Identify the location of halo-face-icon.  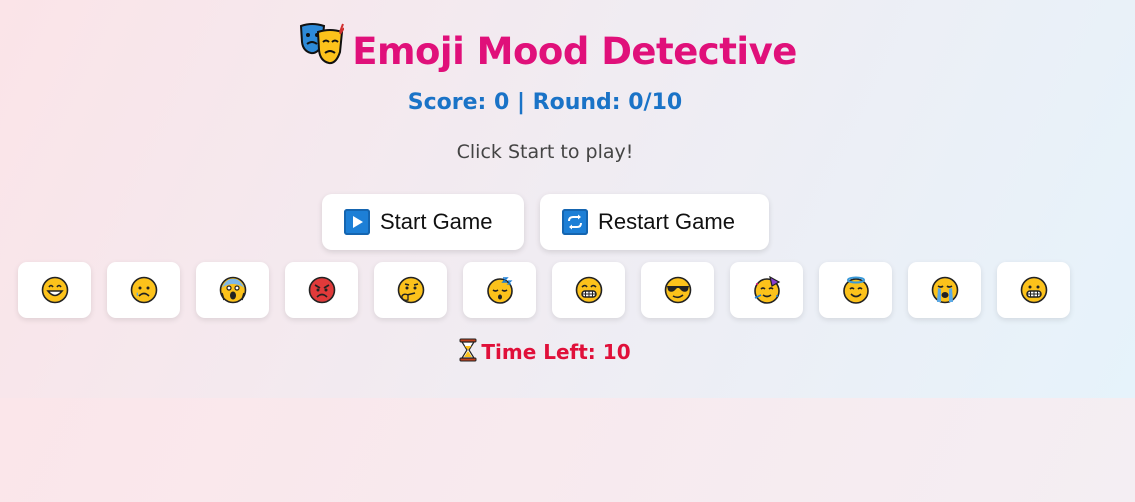
(855, 290).